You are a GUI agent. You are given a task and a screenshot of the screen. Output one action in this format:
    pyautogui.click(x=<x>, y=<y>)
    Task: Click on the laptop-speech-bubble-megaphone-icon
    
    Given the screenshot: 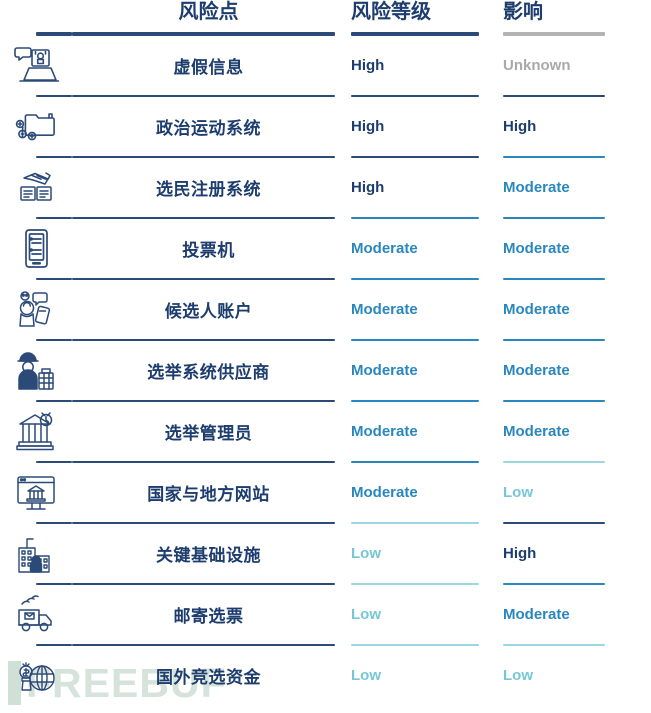 What is the action you would take?
    pyautogui.click(x=36, y=65)
    